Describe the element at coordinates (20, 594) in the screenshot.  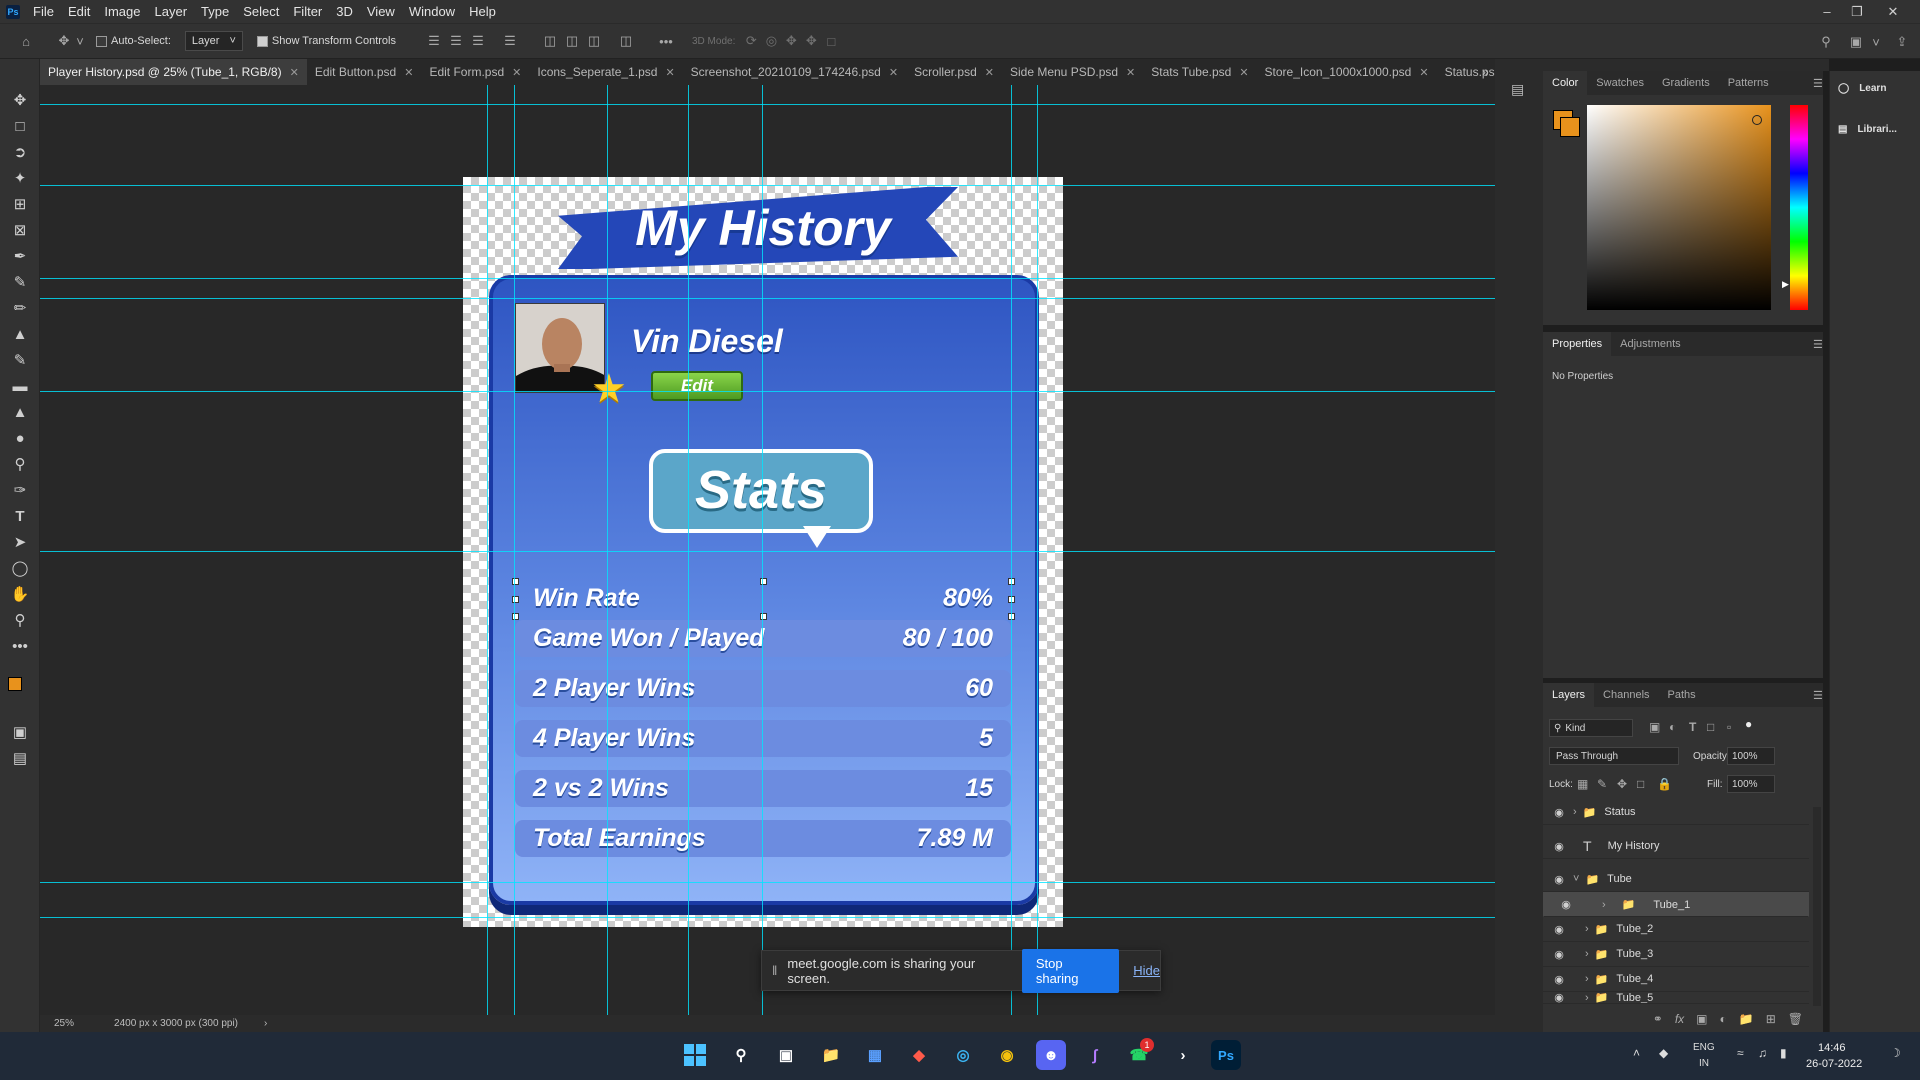
I see `hand-tool-icon: ✋` at that location.